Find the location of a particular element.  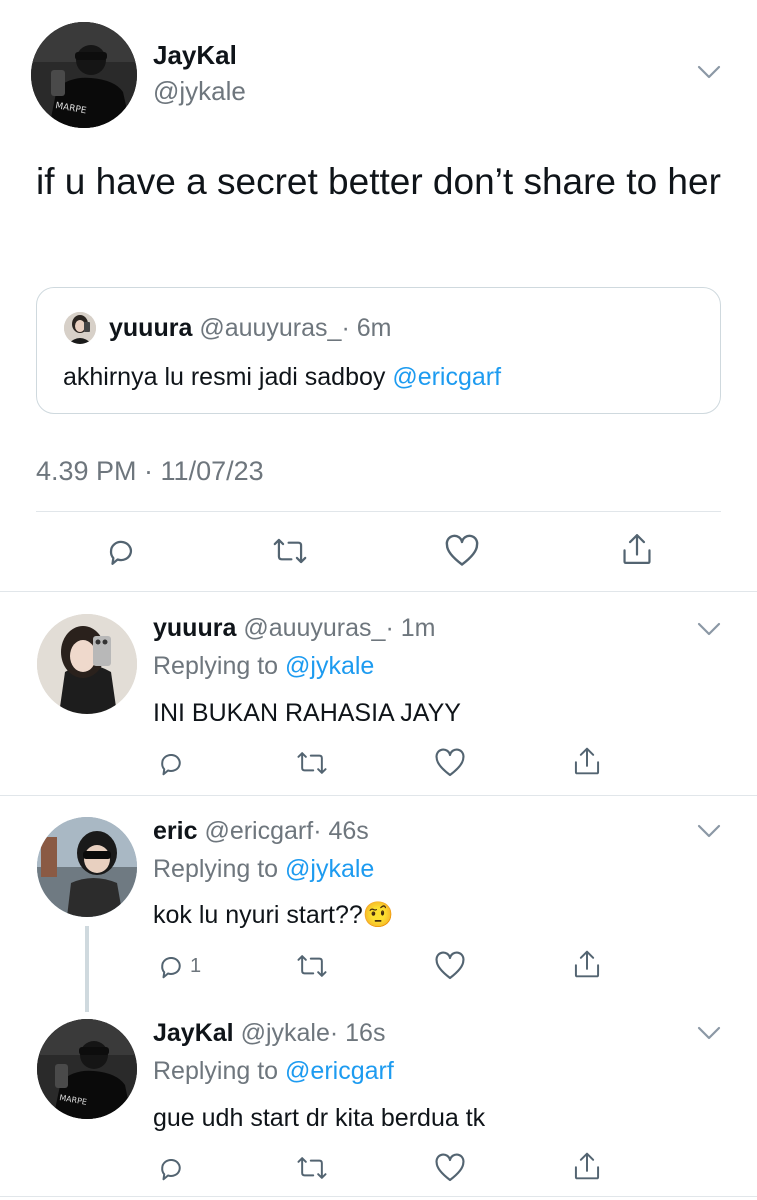

reply-age: · 1m is located at coordinates (410, 628).